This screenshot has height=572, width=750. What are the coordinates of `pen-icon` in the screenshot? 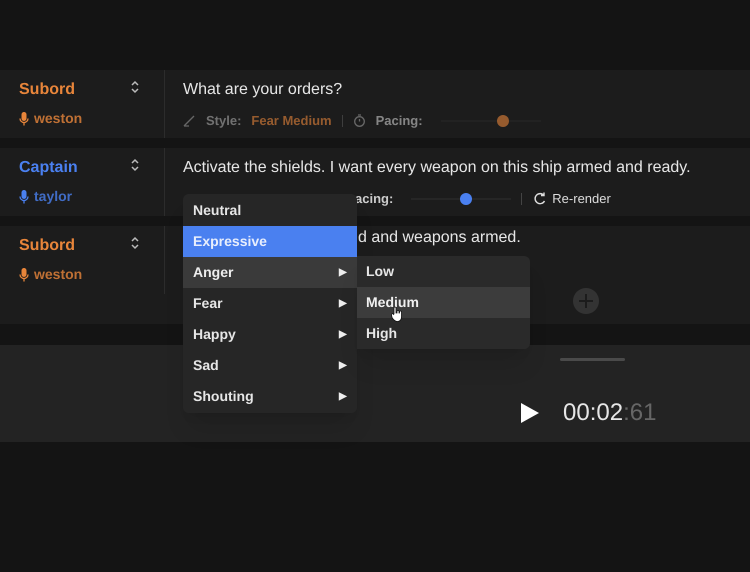 It's located at (189, 121).